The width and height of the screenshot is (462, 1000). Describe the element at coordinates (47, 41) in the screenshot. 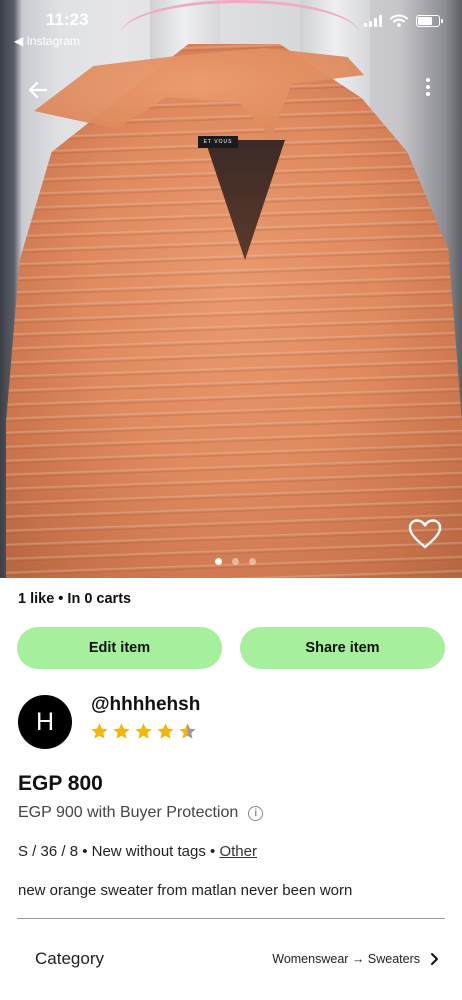

I see `back-to-app-link: ◀ Instagram` at that location.